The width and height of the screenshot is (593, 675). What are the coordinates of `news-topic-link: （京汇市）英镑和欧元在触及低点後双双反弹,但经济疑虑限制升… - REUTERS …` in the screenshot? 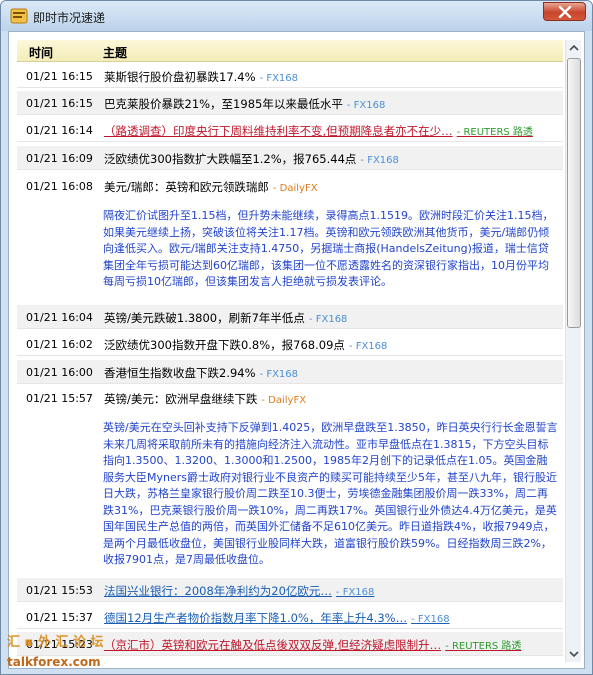 It's located at (312, 645).